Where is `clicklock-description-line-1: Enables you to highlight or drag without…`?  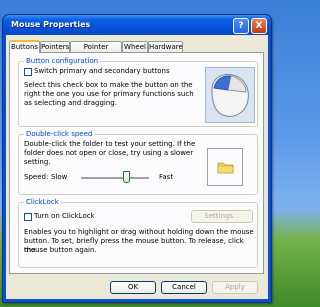
clicklock-description-line-1: Enables you to highlight or drag without… is located at coordinates (139, 232).